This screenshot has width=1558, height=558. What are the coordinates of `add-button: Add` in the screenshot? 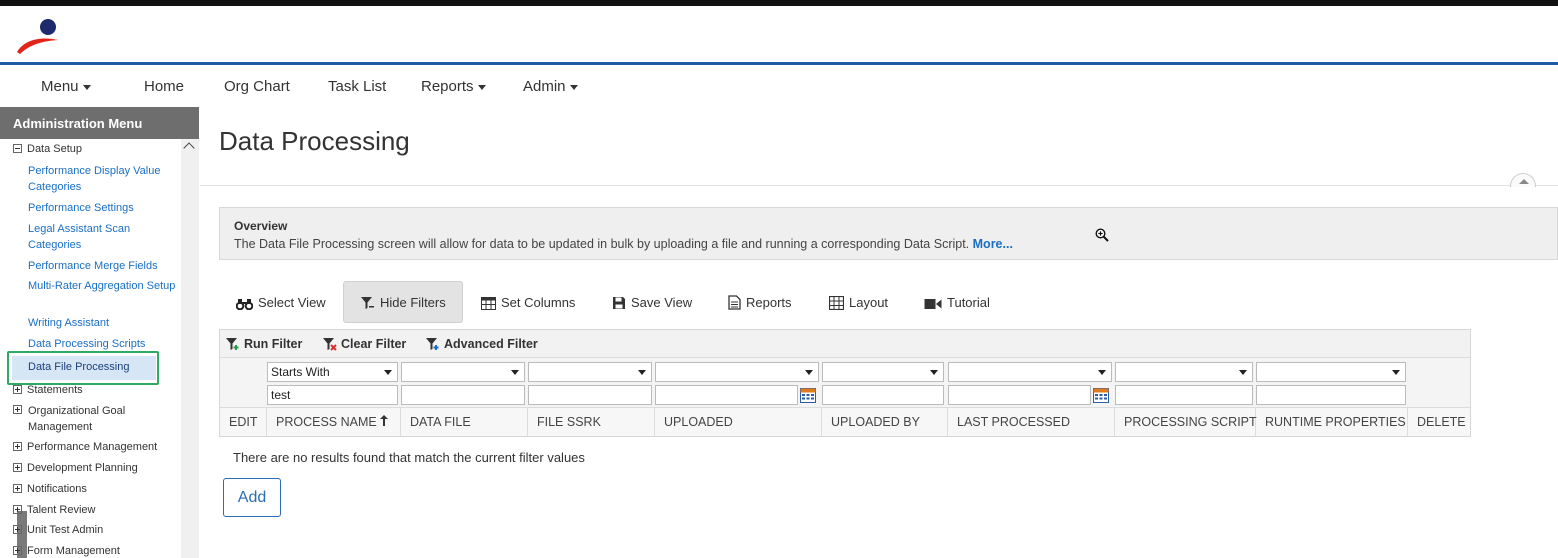 It's located at (252, 497).